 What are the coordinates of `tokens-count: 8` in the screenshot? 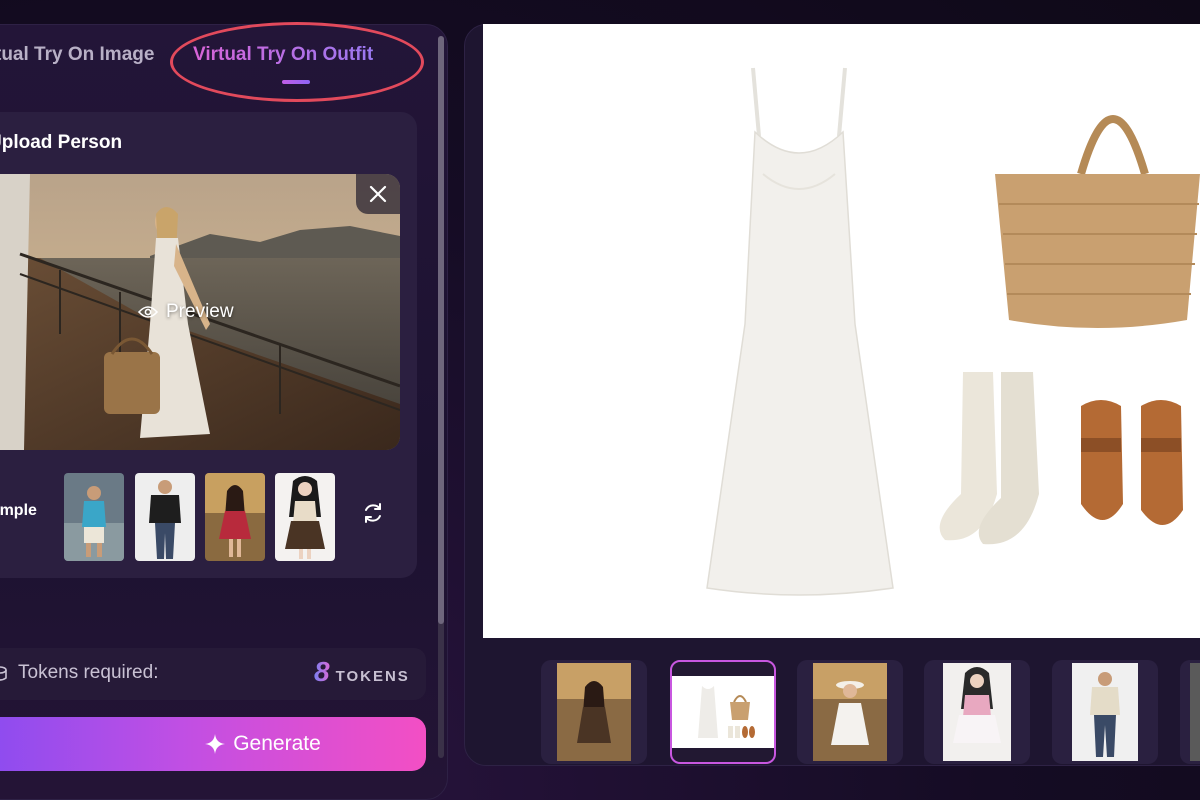 It's located at (322, 671).